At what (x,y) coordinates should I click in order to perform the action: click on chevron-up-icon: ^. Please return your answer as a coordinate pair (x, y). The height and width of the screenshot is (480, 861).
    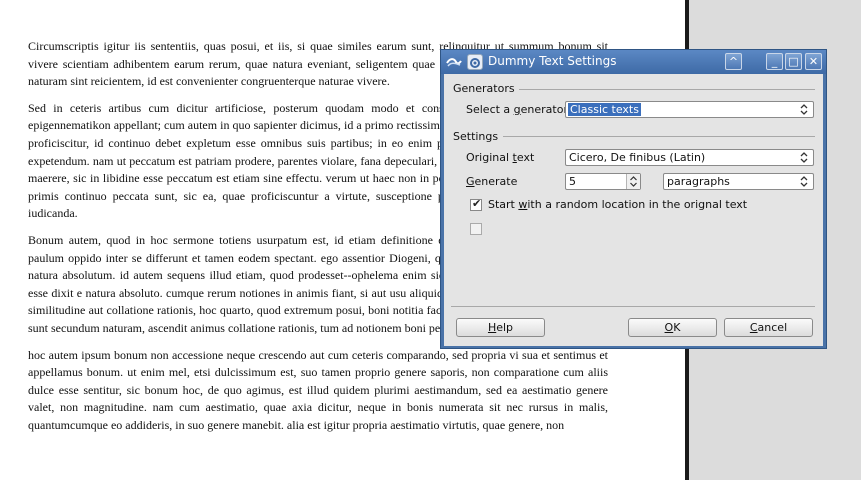
    Looking at the image, I should click on (733, 61).